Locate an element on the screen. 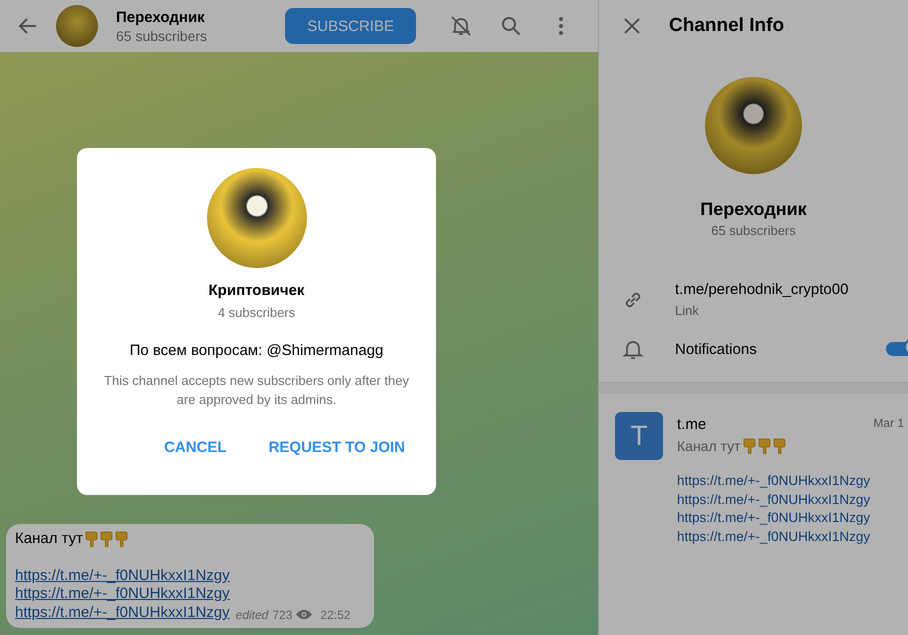 The width and height of the screenshot is (908, 635). view-count: 723 is located at coordinates (282, 615).